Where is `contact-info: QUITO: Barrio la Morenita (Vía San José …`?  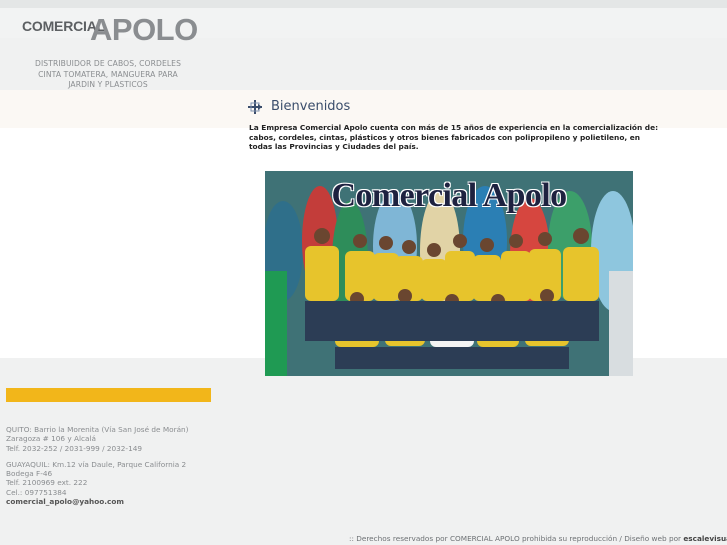 contact-info: QUITO: Barrio la Morenita (Vía San José … is located at coordinates (111, 469).